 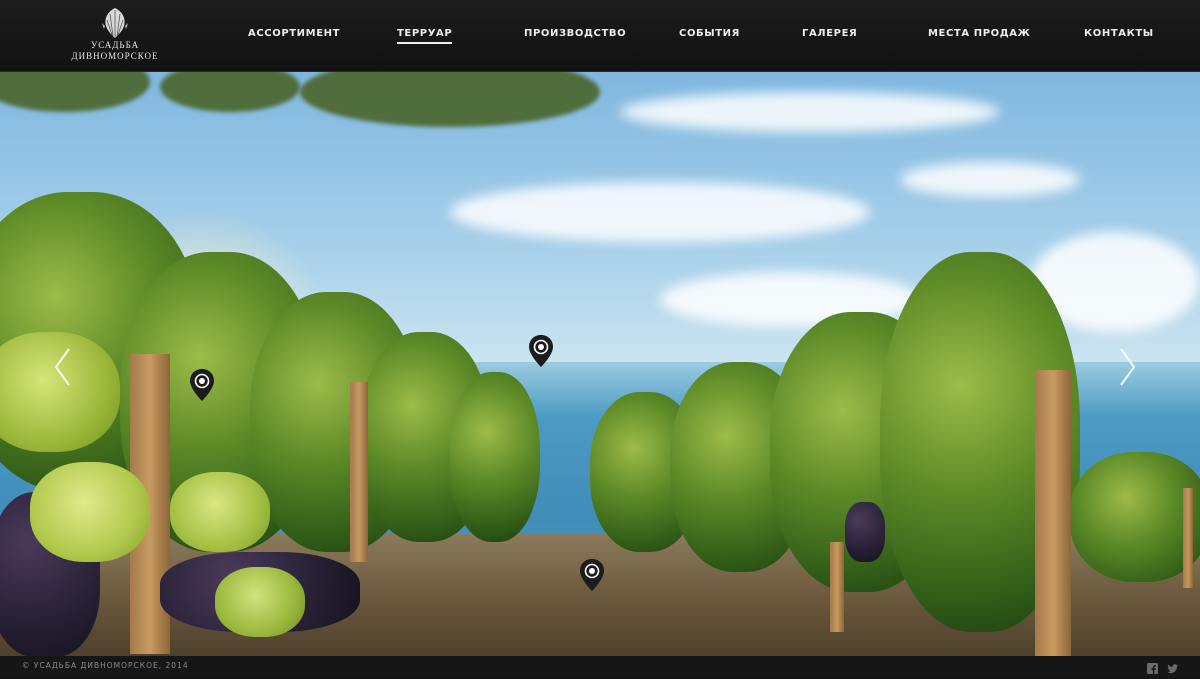 I want to click on nav-item-assortment: АССОРТИМЕНТ, so click(x=294, y=33).